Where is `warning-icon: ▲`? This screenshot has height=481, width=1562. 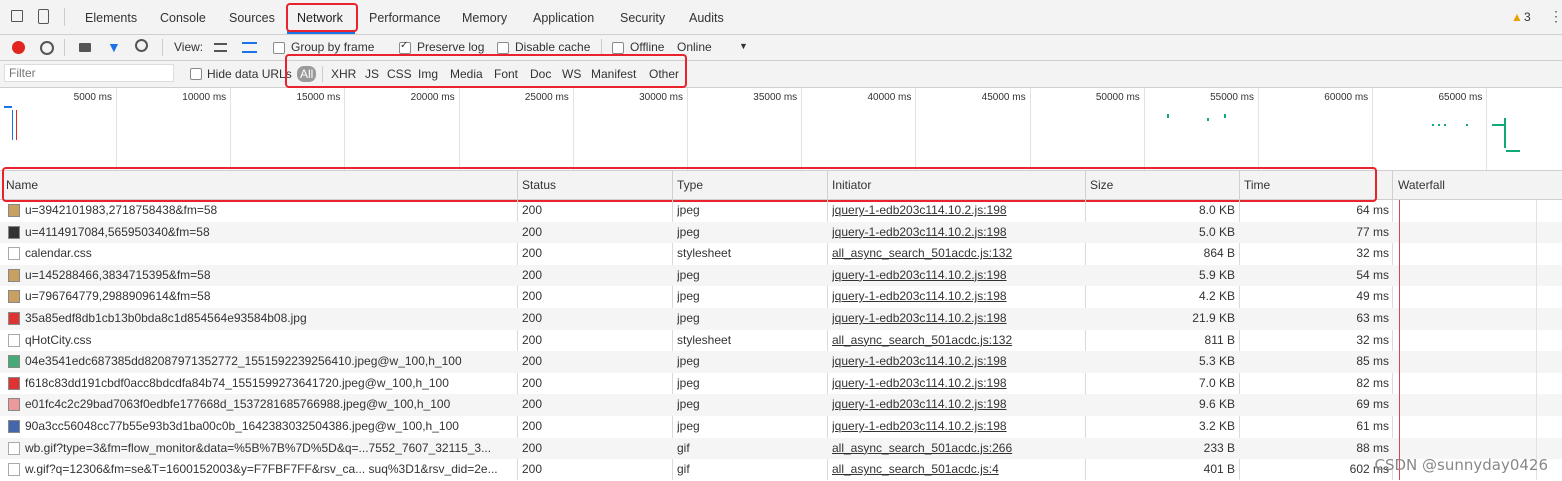
warning-icon: ▲ is located at coordinates (1517, 17).